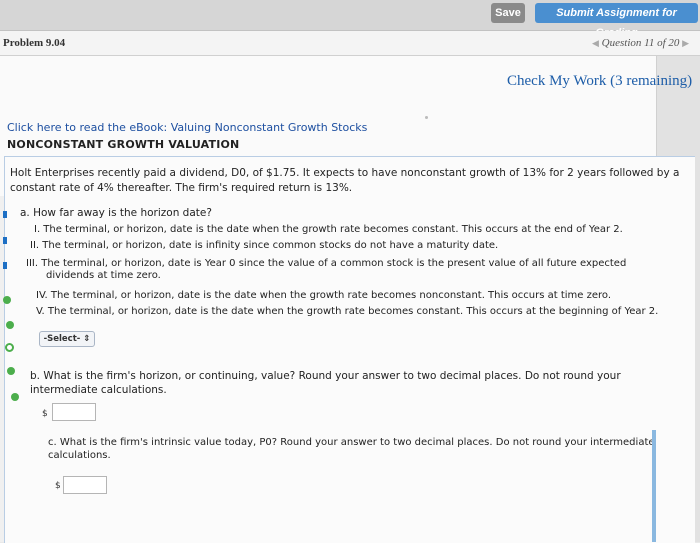 The width and height of the screenshot is (700, 543). Describe the element at coordinates (85, 485) in the screenshot. I see `intrinsic-value-input` at that location.